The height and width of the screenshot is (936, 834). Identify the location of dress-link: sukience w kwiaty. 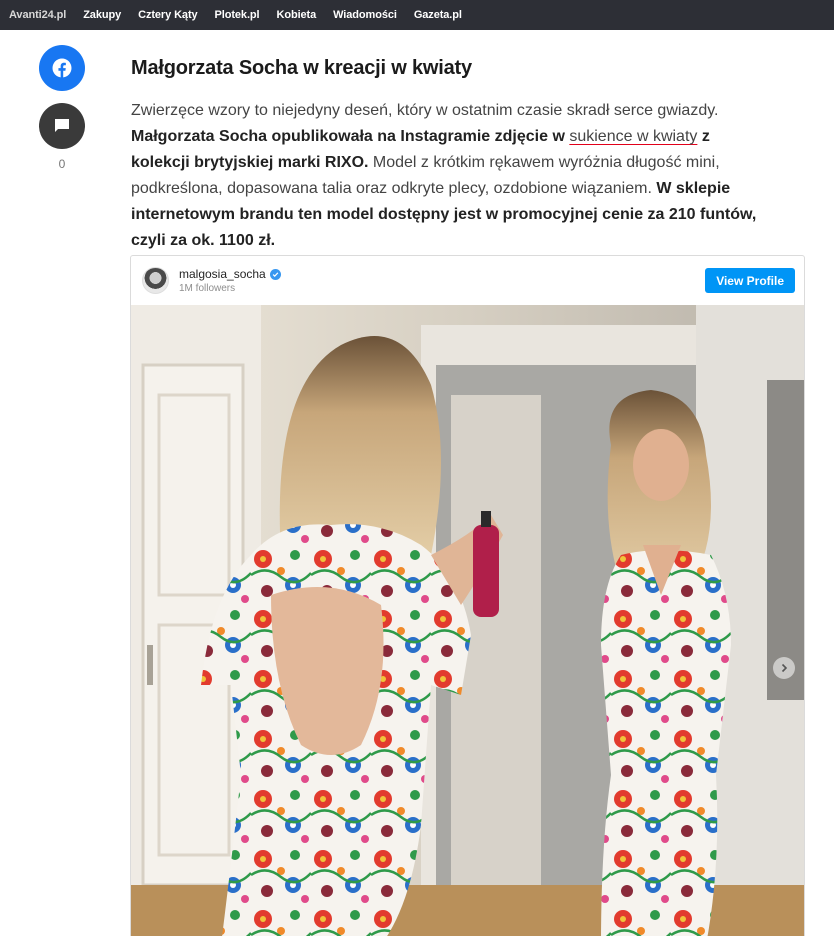
(633, 136).